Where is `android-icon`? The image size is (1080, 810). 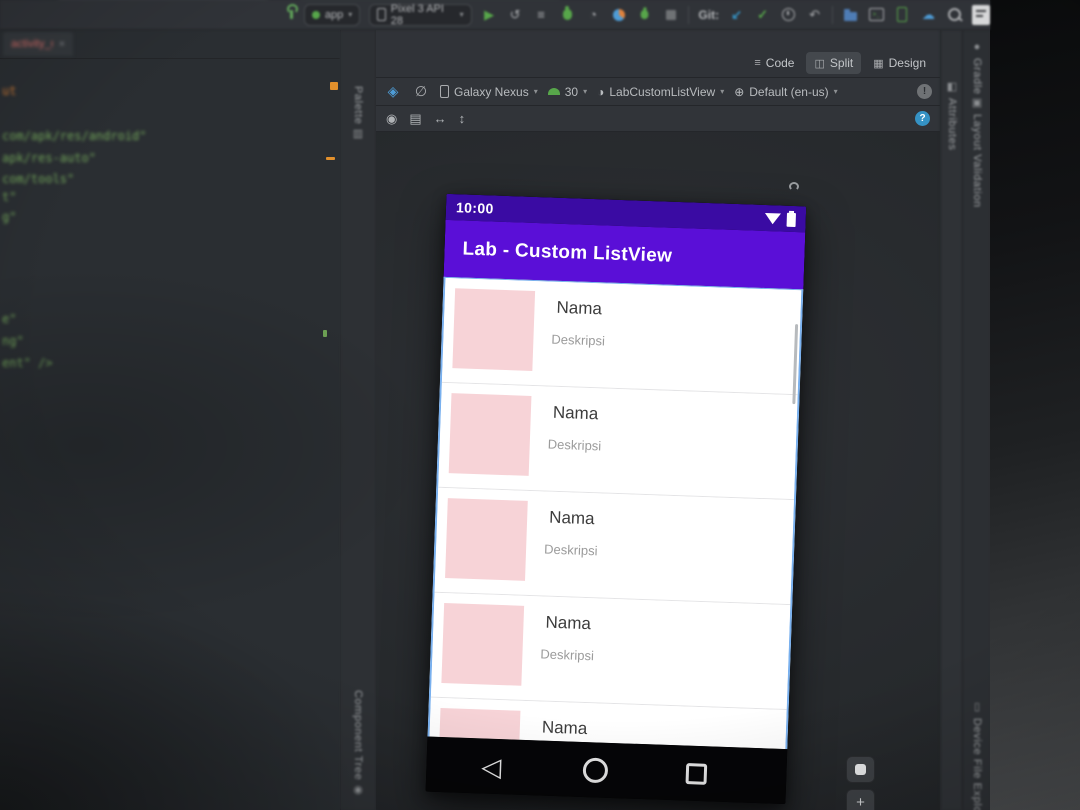
android-icon is located at coordinates (553, 91).